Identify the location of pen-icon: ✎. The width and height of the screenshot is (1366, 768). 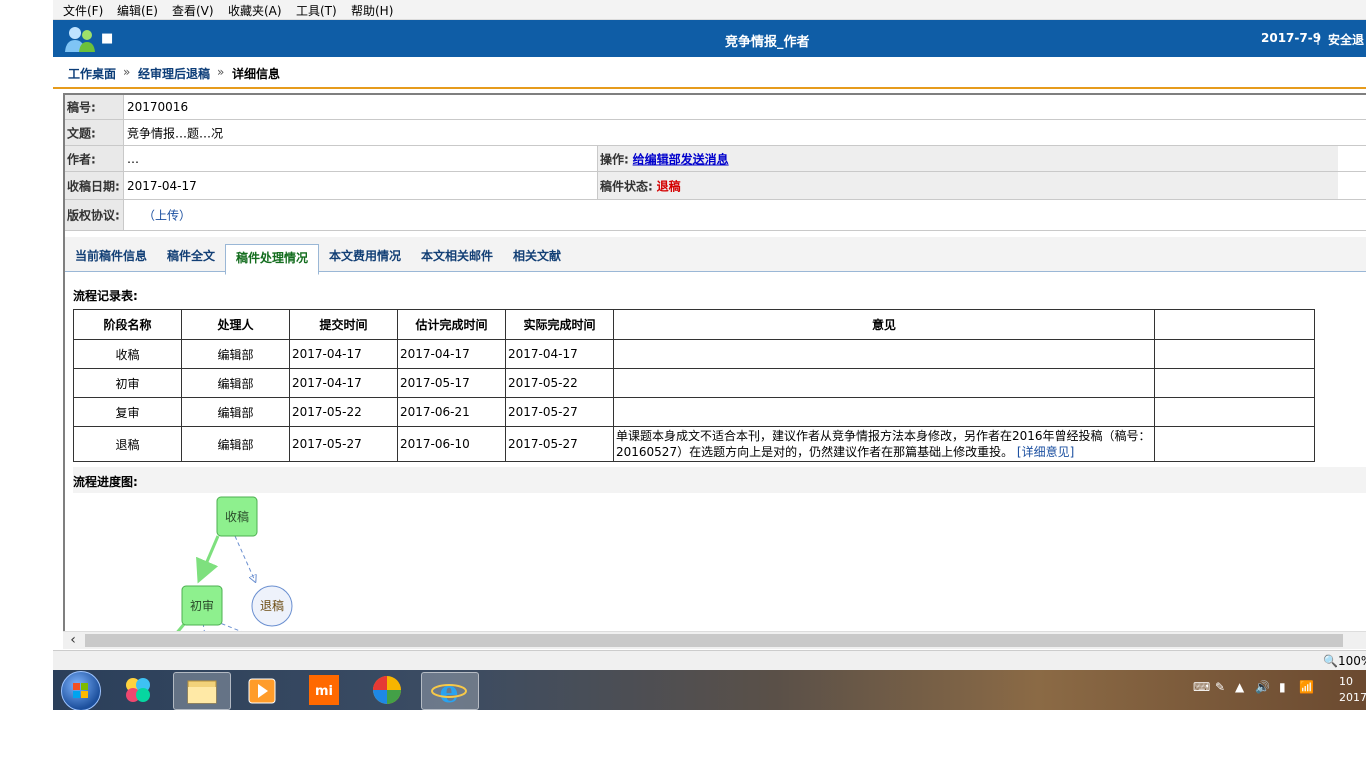
(1220, 687).